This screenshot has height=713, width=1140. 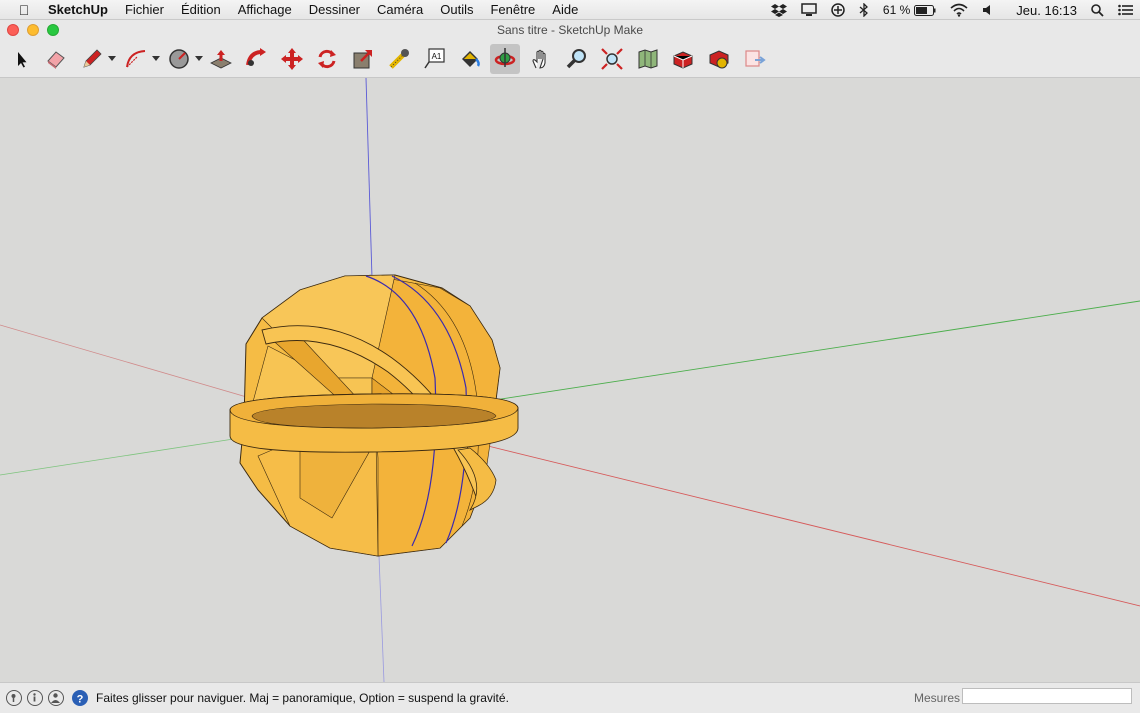 I want to click on red-axis, so click(x=813, y=526).